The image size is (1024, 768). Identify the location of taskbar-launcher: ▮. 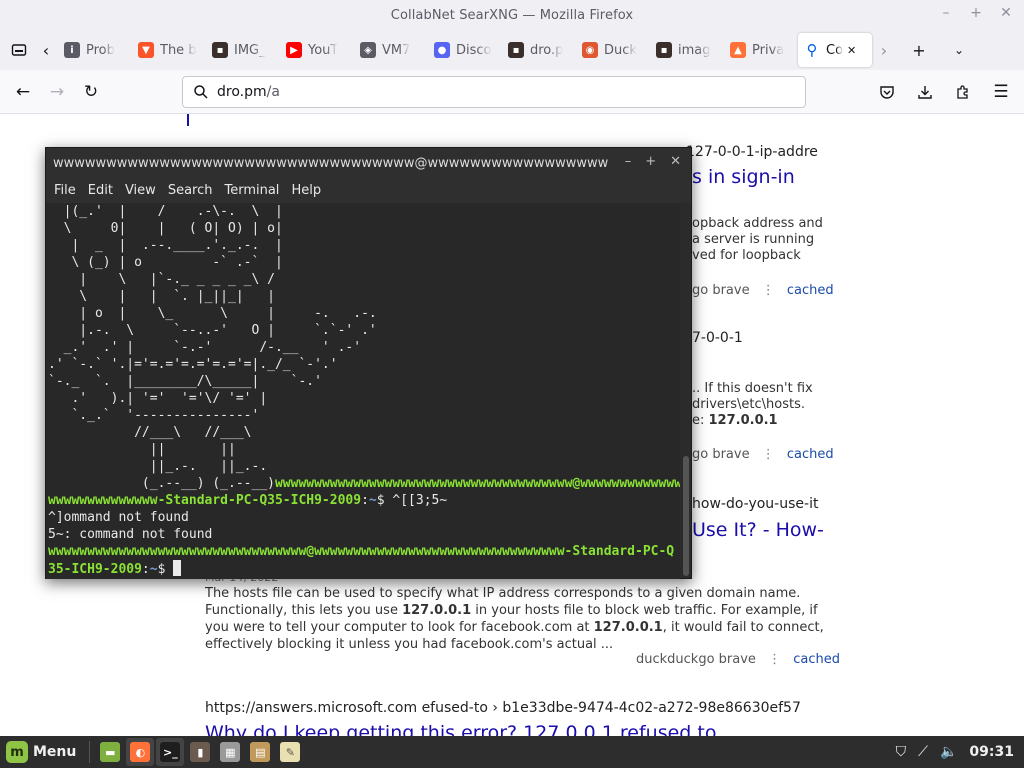
(200, 752).